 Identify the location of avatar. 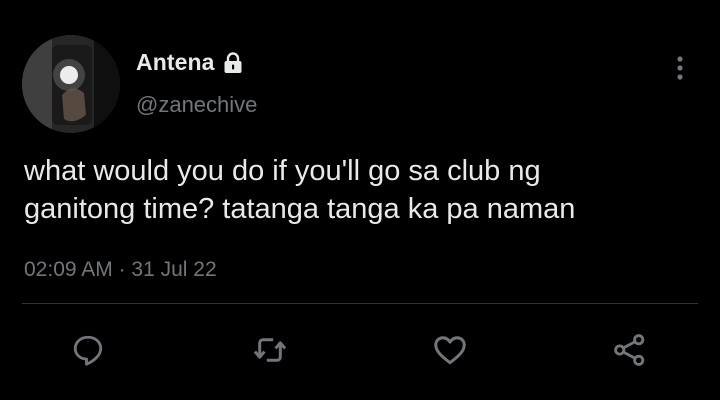
(71, 84).